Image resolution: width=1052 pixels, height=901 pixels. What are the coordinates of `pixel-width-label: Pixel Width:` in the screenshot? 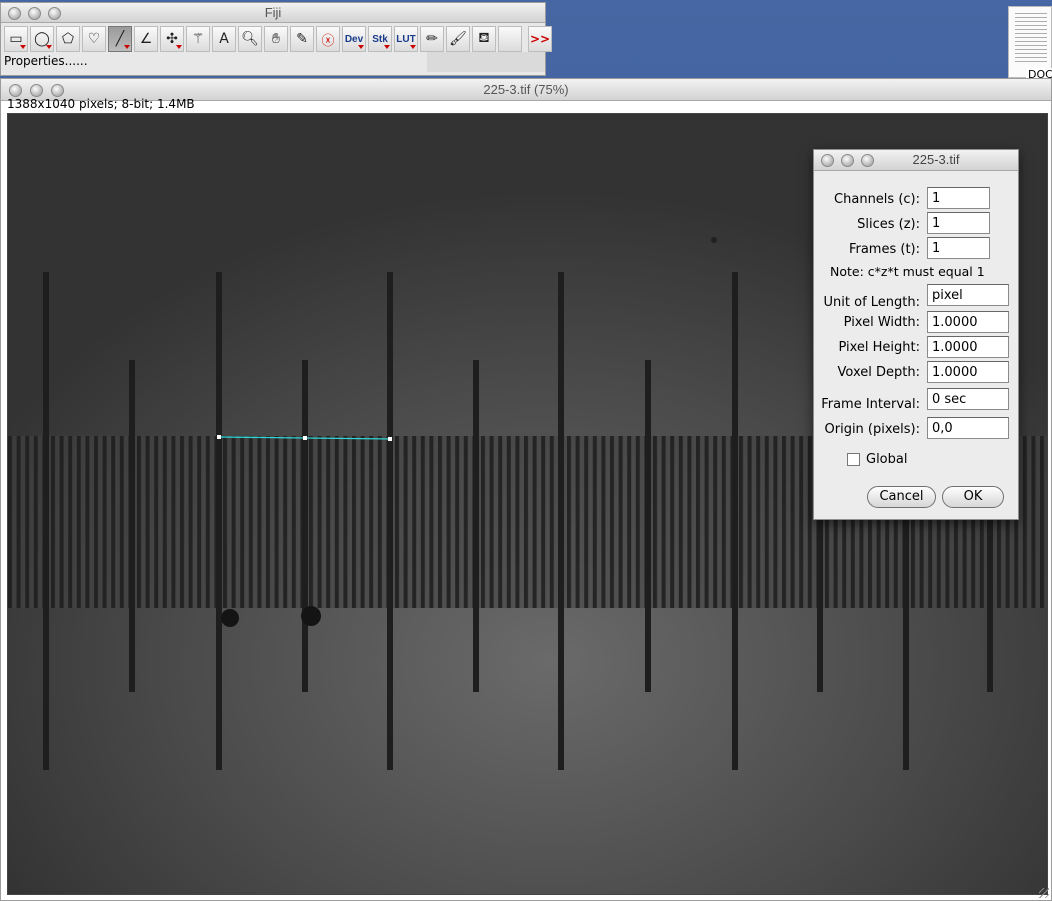 It's located at (881, 322).